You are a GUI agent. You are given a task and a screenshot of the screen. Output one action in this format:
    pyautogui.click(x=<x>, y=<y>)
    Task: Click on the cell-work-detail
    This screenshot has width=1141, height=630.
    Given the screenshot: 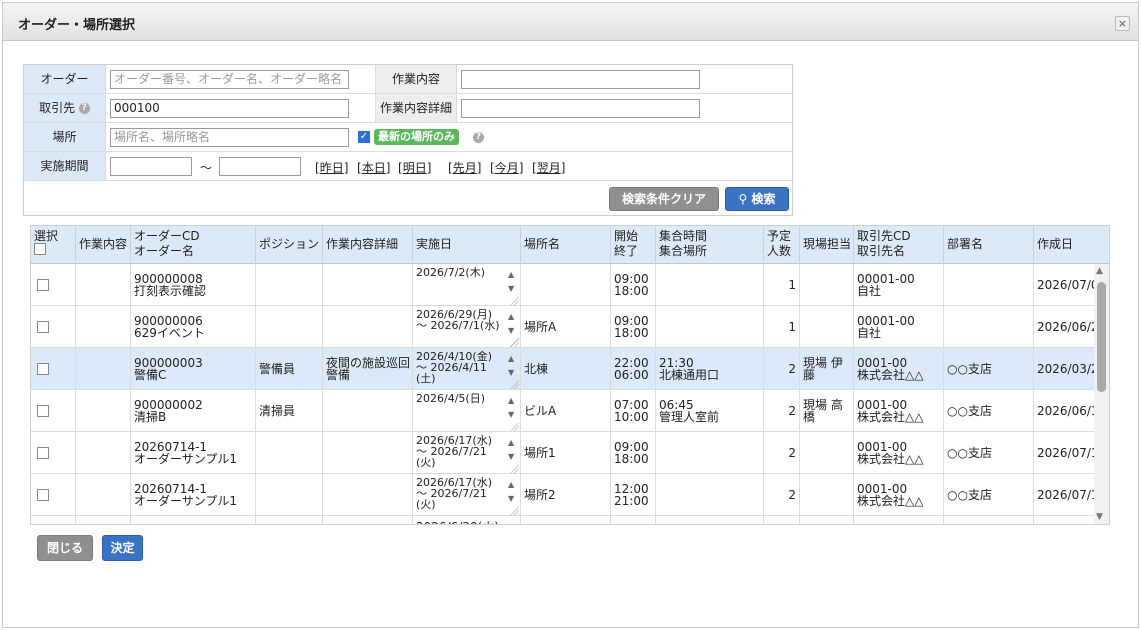 What is the action you would take?
    pyautogui.click(x=368, y=520)
    